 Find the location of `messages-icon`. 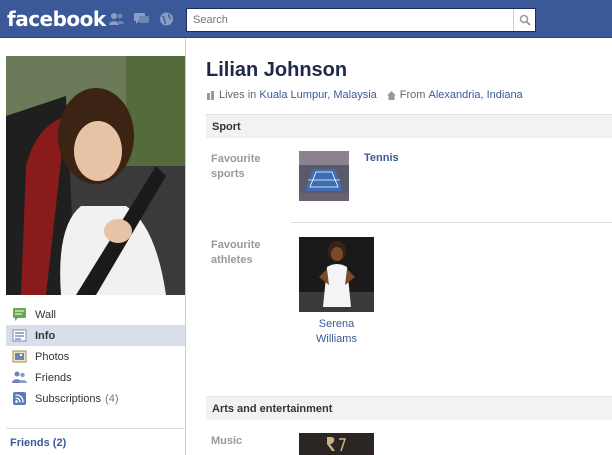

messages-icon is located at coordinates (141, 19).